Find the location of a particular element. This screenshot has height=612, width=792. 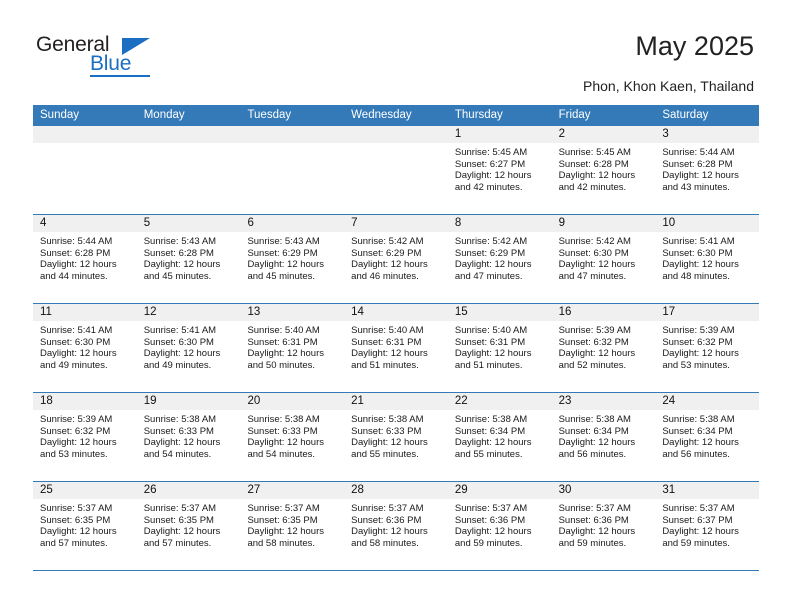

sunrise-text: Sunrise: 5:39 AM is located at coordinates (76, 419).